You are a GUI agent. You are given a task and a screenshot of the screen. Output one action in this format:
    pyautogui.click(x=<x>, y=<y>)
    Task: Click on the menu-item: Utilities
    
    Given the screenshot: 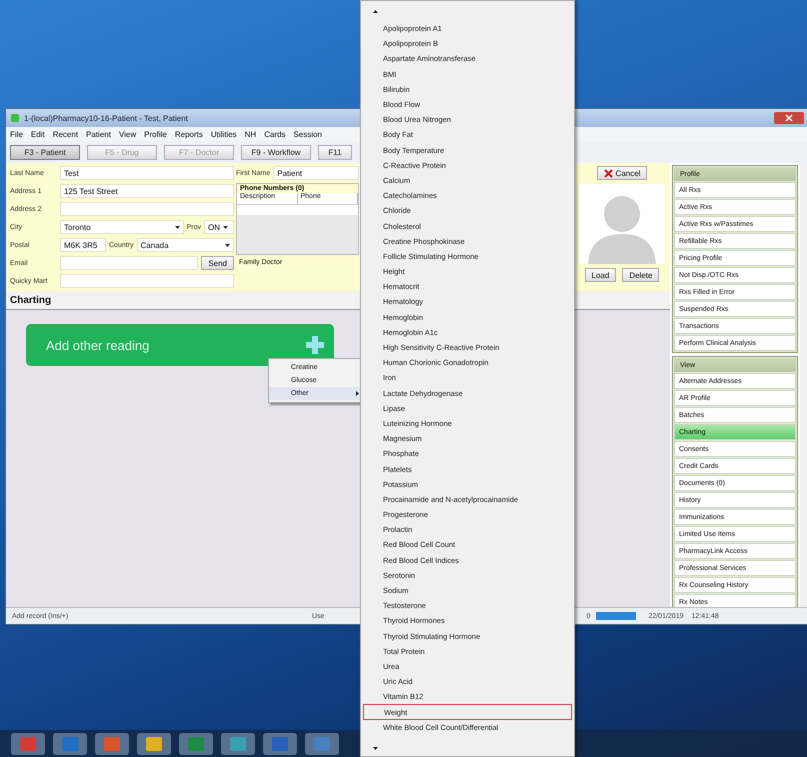 What is the action you would take?
    pyautogui.click(x=223, y=134)
    